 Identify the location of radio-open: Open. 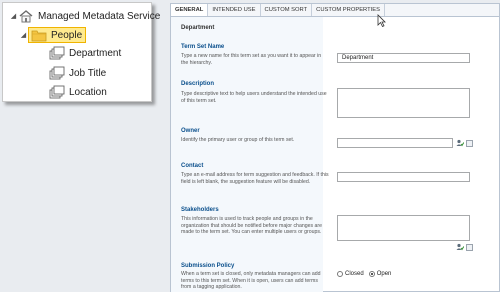
(380, 274).